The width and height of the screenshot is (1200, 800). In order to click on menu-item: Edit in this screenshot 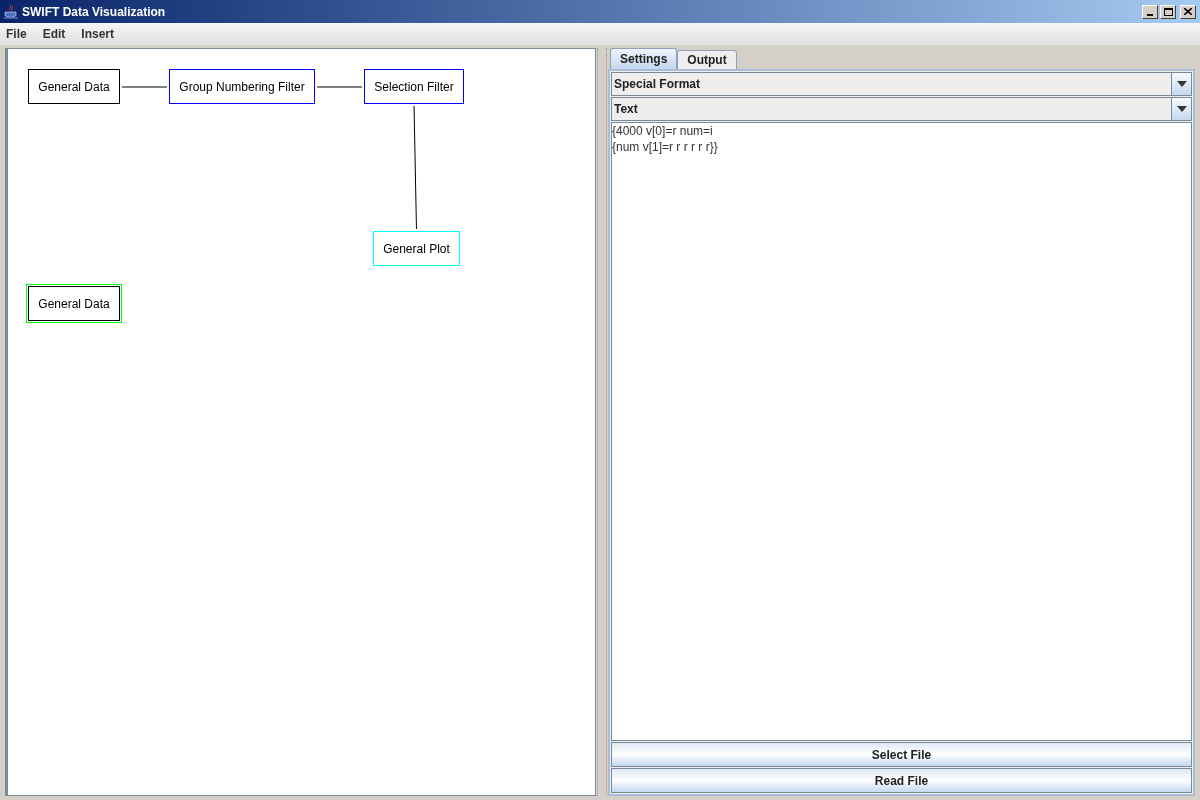, I will do `click(54, 34)`.